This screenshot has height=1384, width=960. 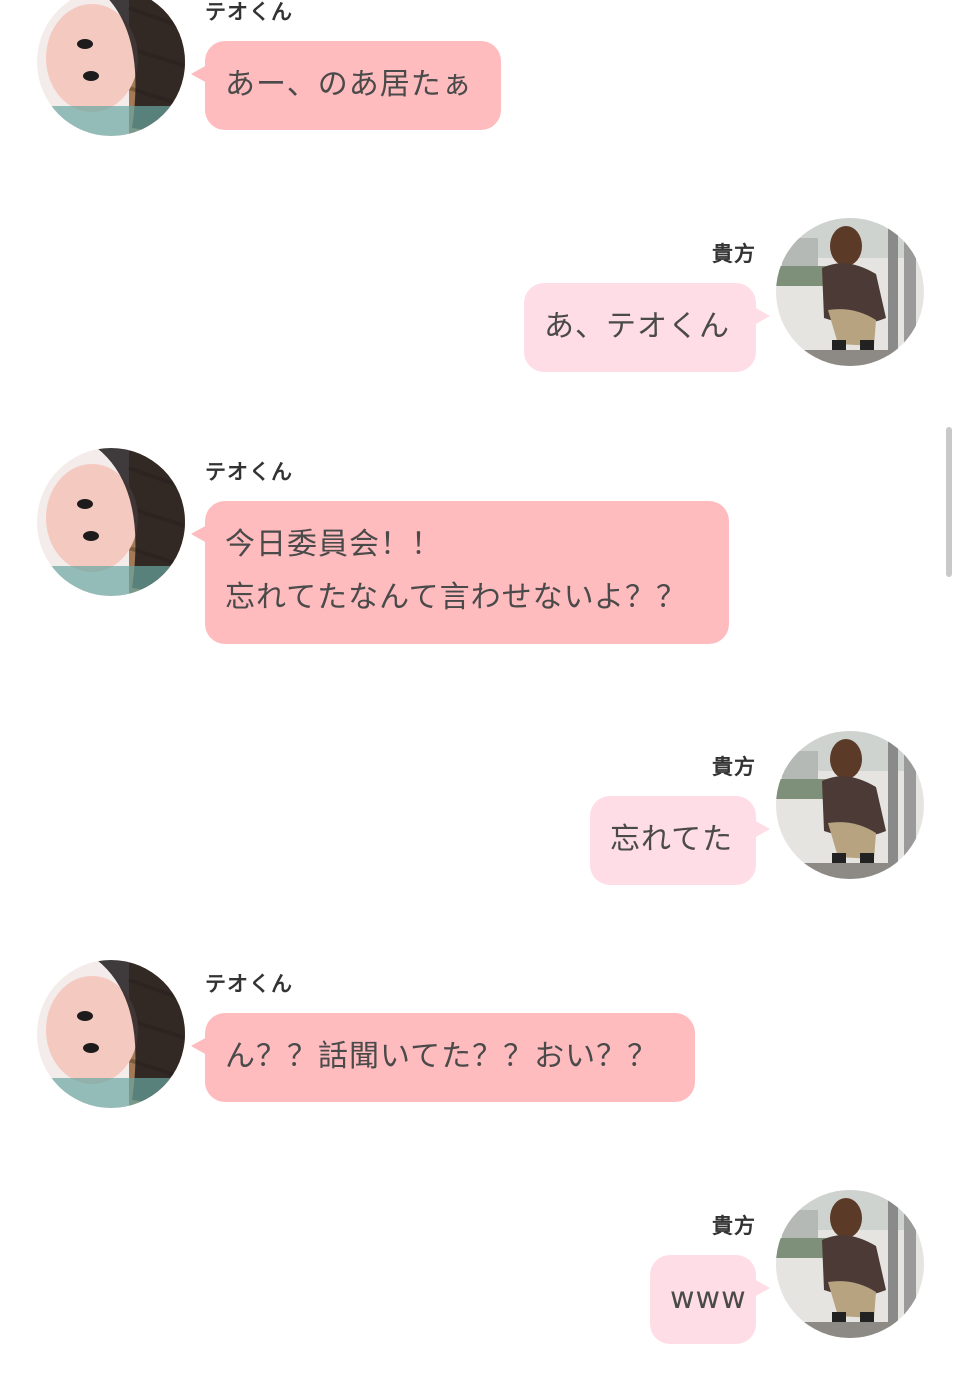 What do you see at coordinates (637, 326) in the screenshot?
I see `message-text: あ、テオくん` at bounding box center [637, 326].